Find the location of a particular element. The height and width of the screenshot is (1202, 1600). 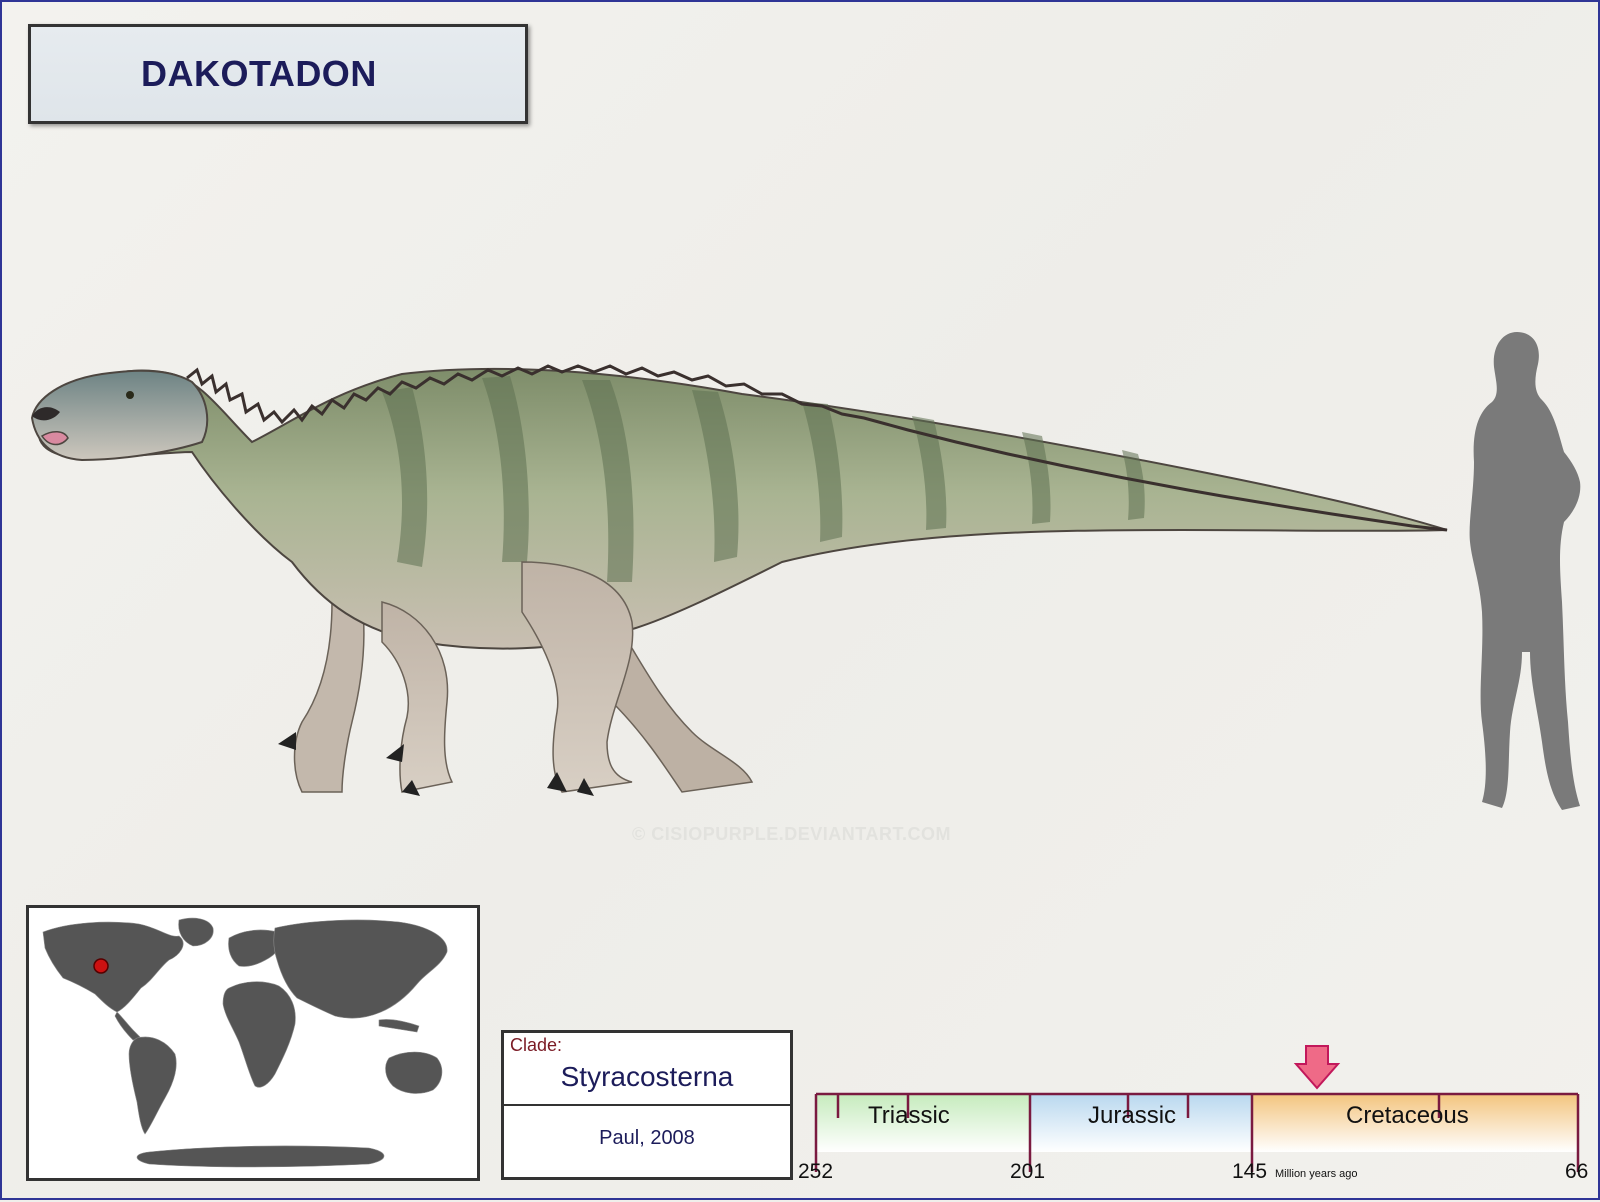

period-triassic-label: Triassic is located at coordinates (909, 1115).